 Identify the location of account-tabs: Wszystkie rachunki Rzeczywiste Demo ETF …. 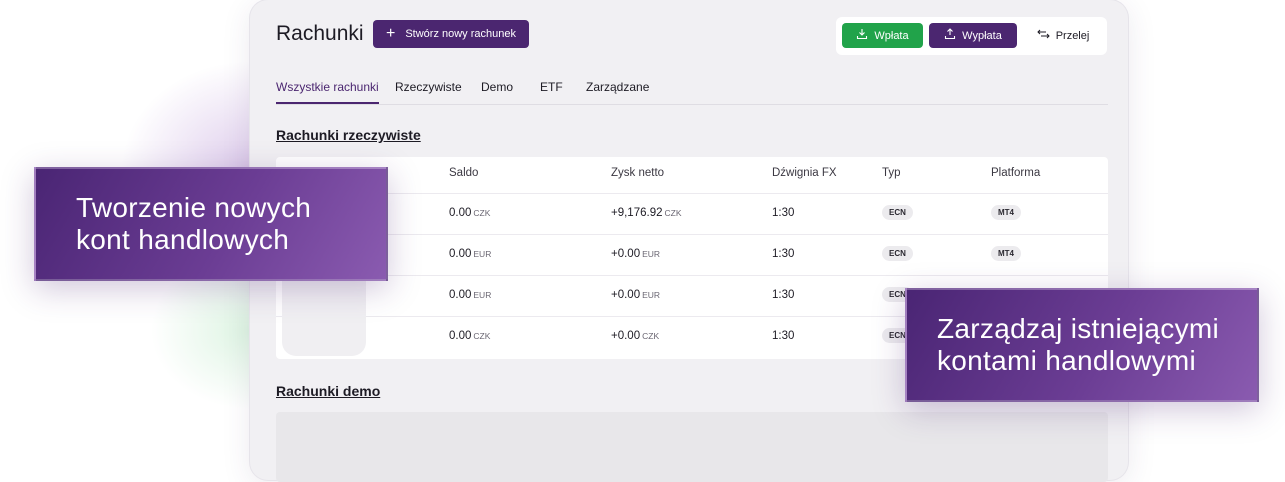
(692, 92).